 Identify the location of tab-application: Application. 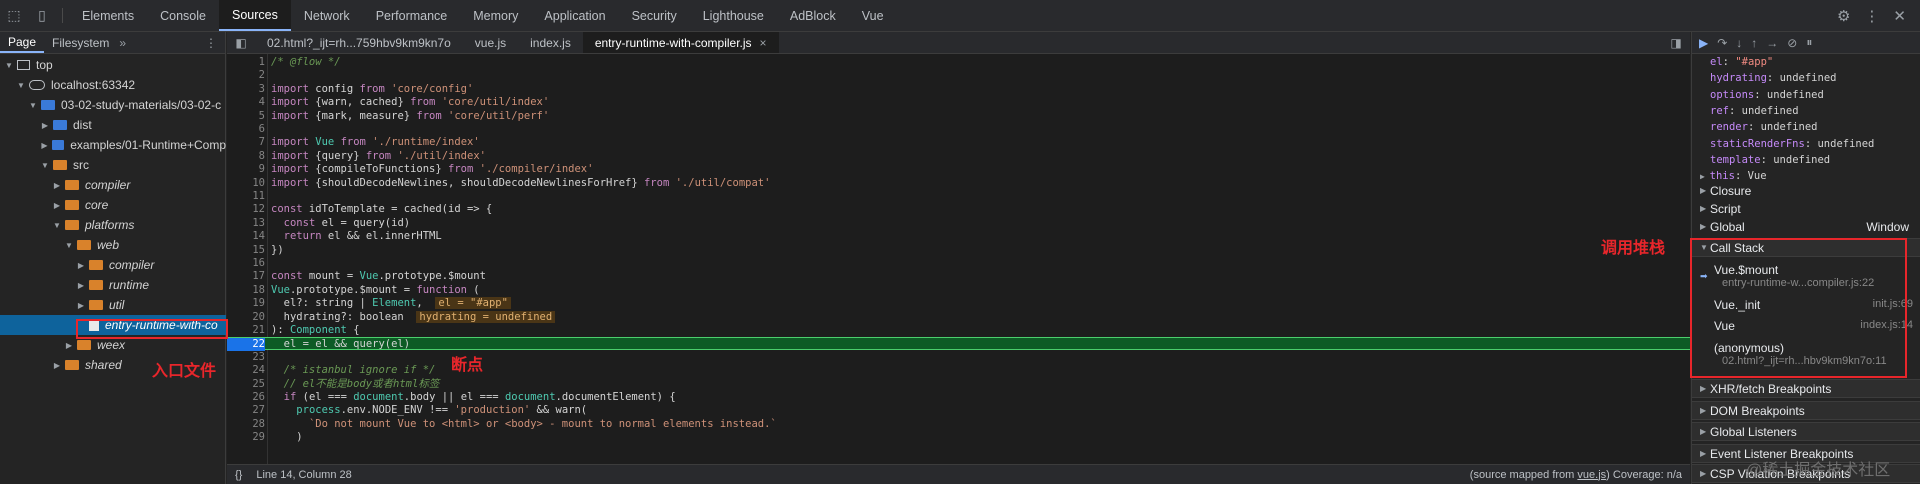
(574, 15).